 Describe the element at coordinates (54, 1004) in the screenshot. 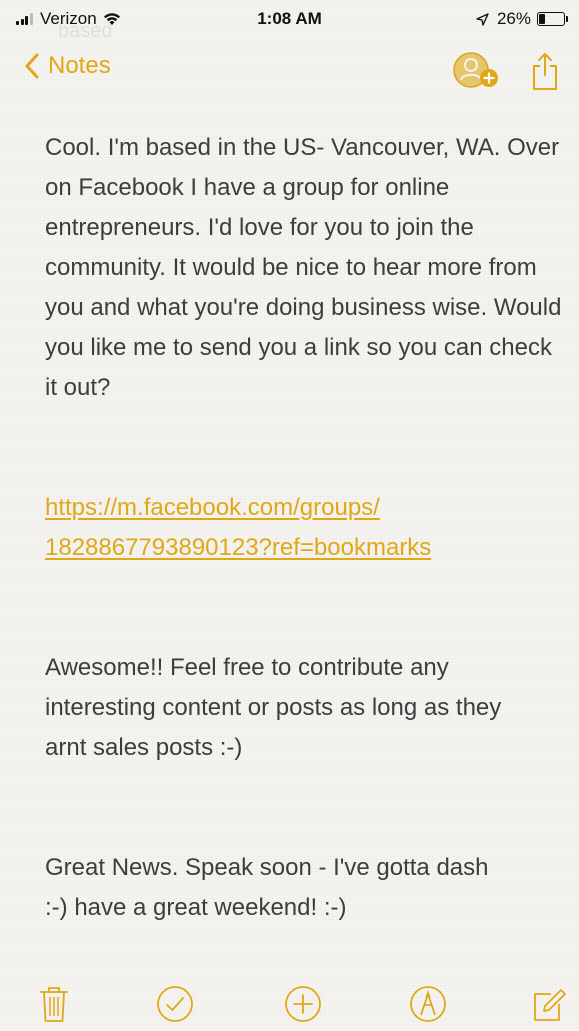

I see `trash-button` at that location.